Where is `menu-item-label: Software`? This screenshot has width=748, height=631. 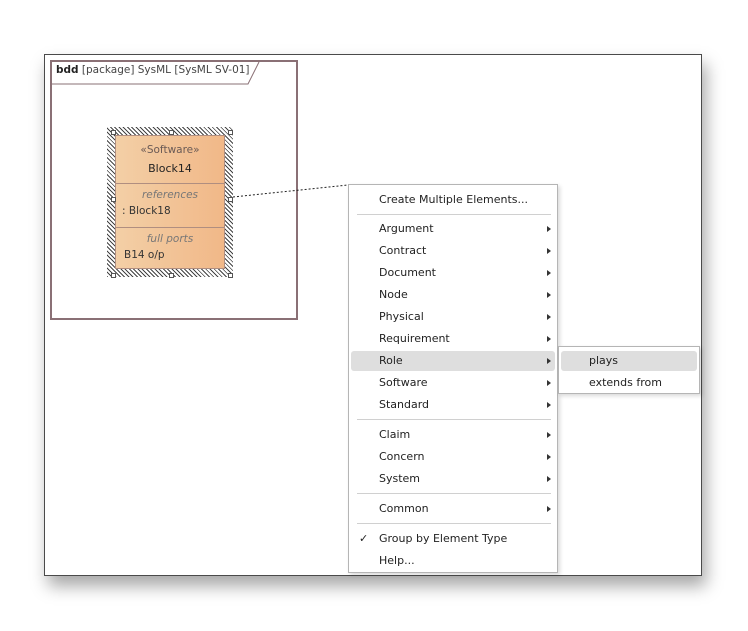 menu-item-label: Software is located at coordinates (403, 382).